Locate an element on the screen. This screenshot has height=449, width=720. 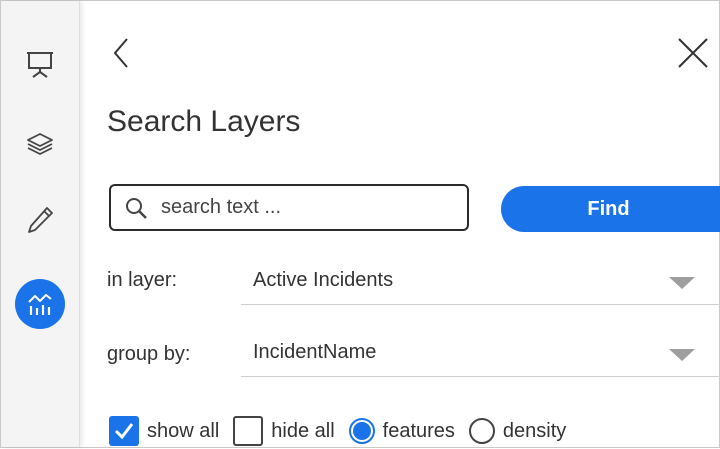
close-button is located at coordinates (693, 53).